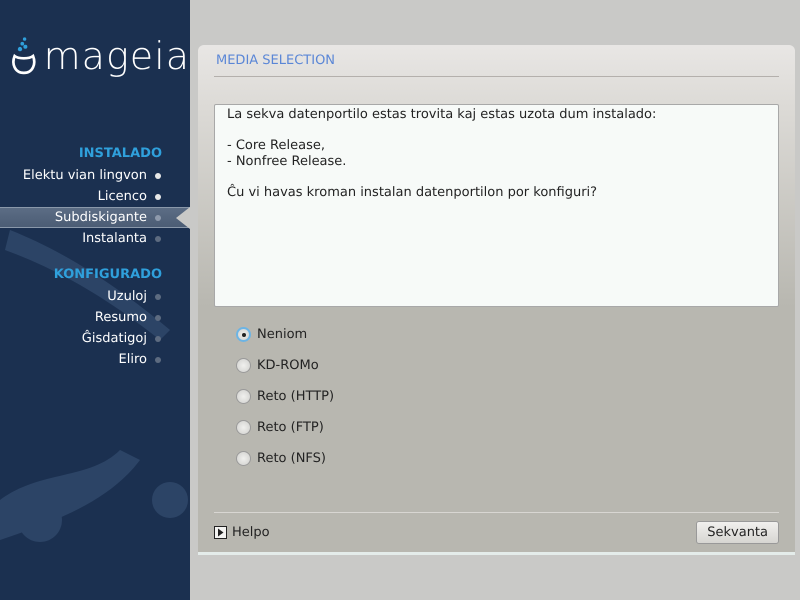 The height and width of the screenshot is (600, 800). Describe the element at coordinates (132, 359) in the screenshot. I see `step-label: Eliro` at that location.